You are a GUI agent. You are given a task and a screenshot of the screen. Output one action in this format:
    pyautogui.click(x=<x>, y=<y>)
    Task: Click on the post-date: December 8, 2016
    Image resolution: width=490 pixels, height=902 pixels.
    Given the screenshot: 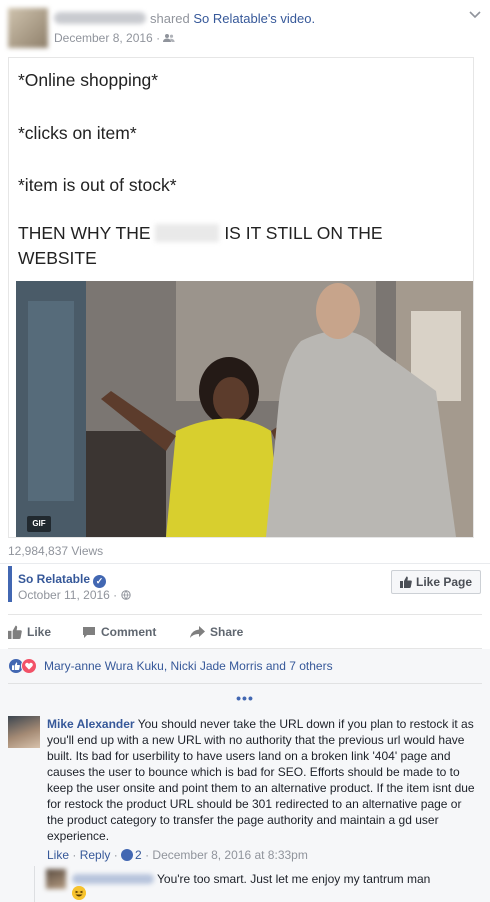 What is the action you would take?
    pyautogui.click(x=103, y=38)
    